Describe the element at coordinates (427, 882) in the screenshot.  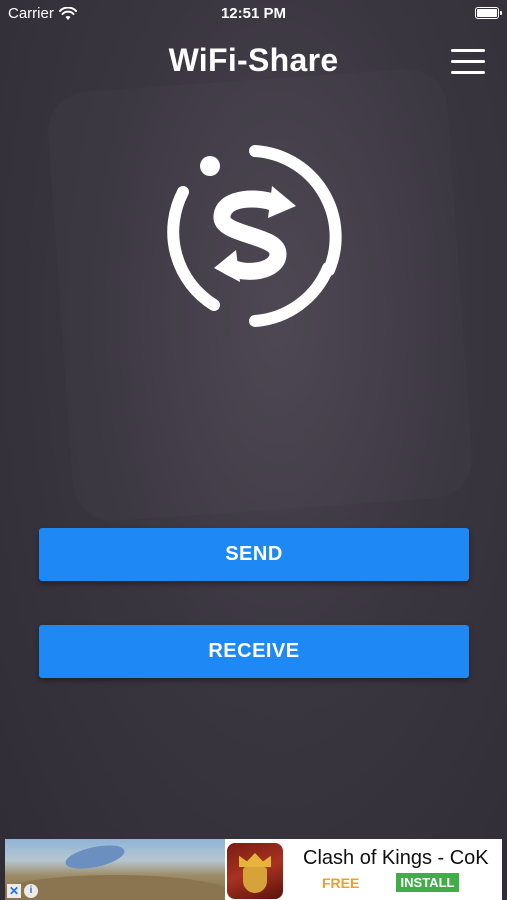
I see `ad-install-button: INSTALL` at that location.